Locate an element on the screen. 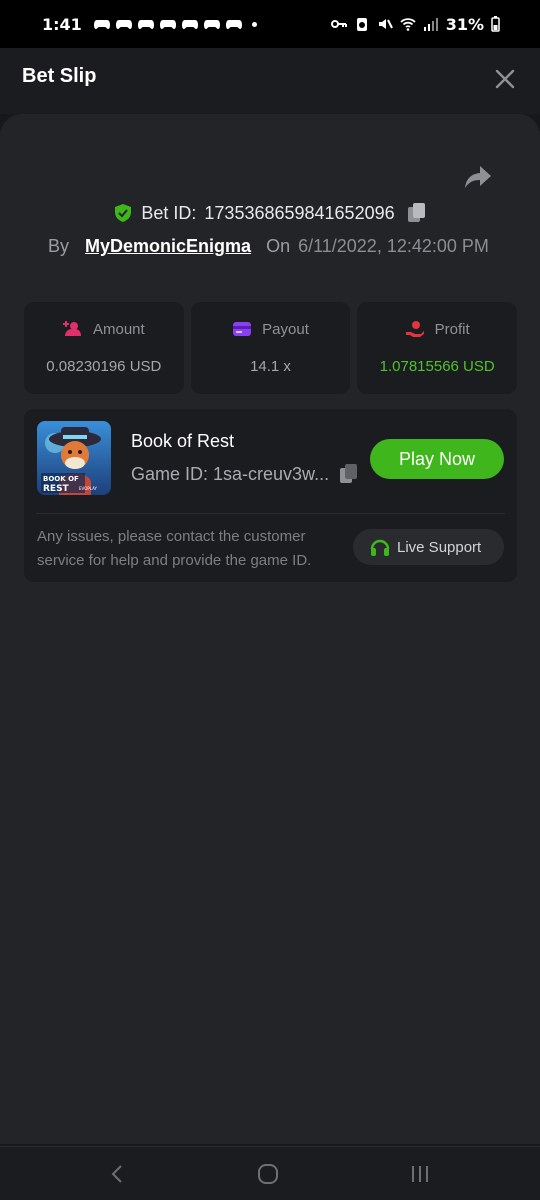 The width and height of the screenshot is (540, 1200). on-label: On is located at coordinates (278, 246).